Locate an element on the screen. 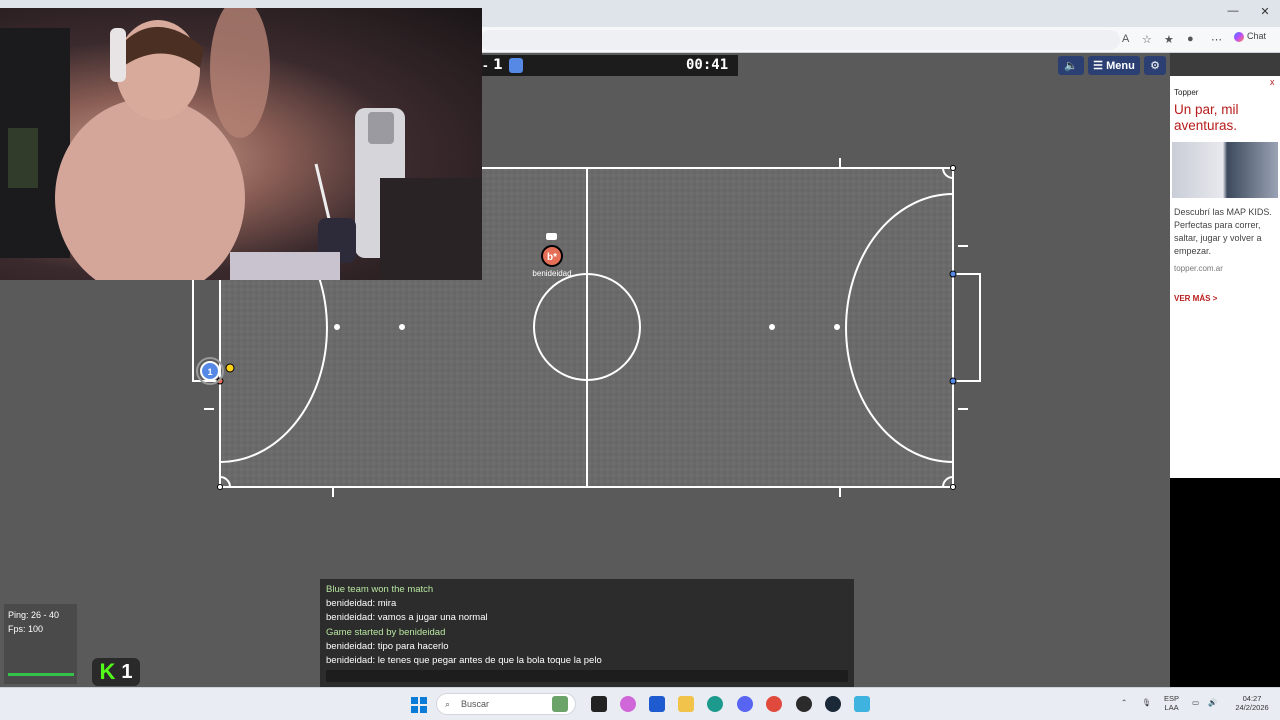  haxball-icon is located at coordinates (862, 704).